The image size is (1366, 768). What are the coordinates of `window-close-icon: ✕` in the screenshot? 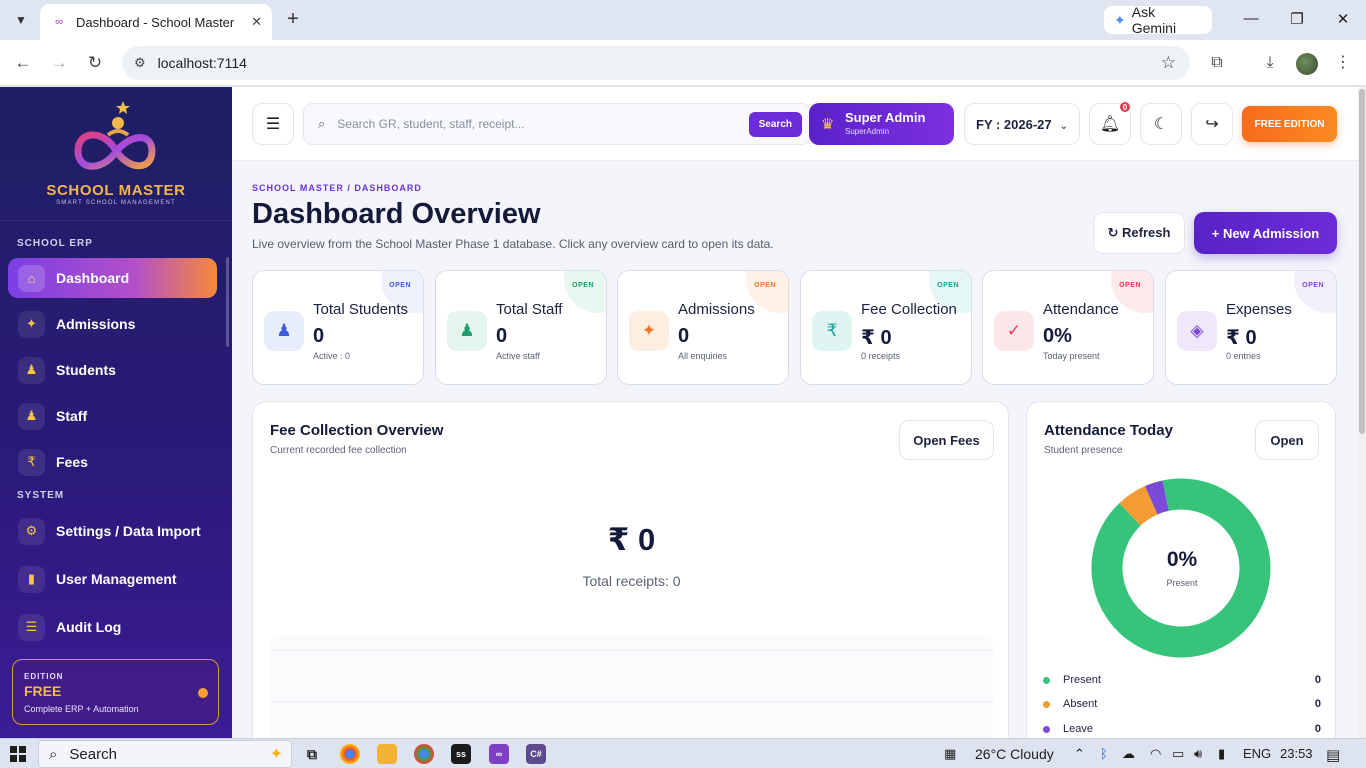 It's located at (1343, 19).